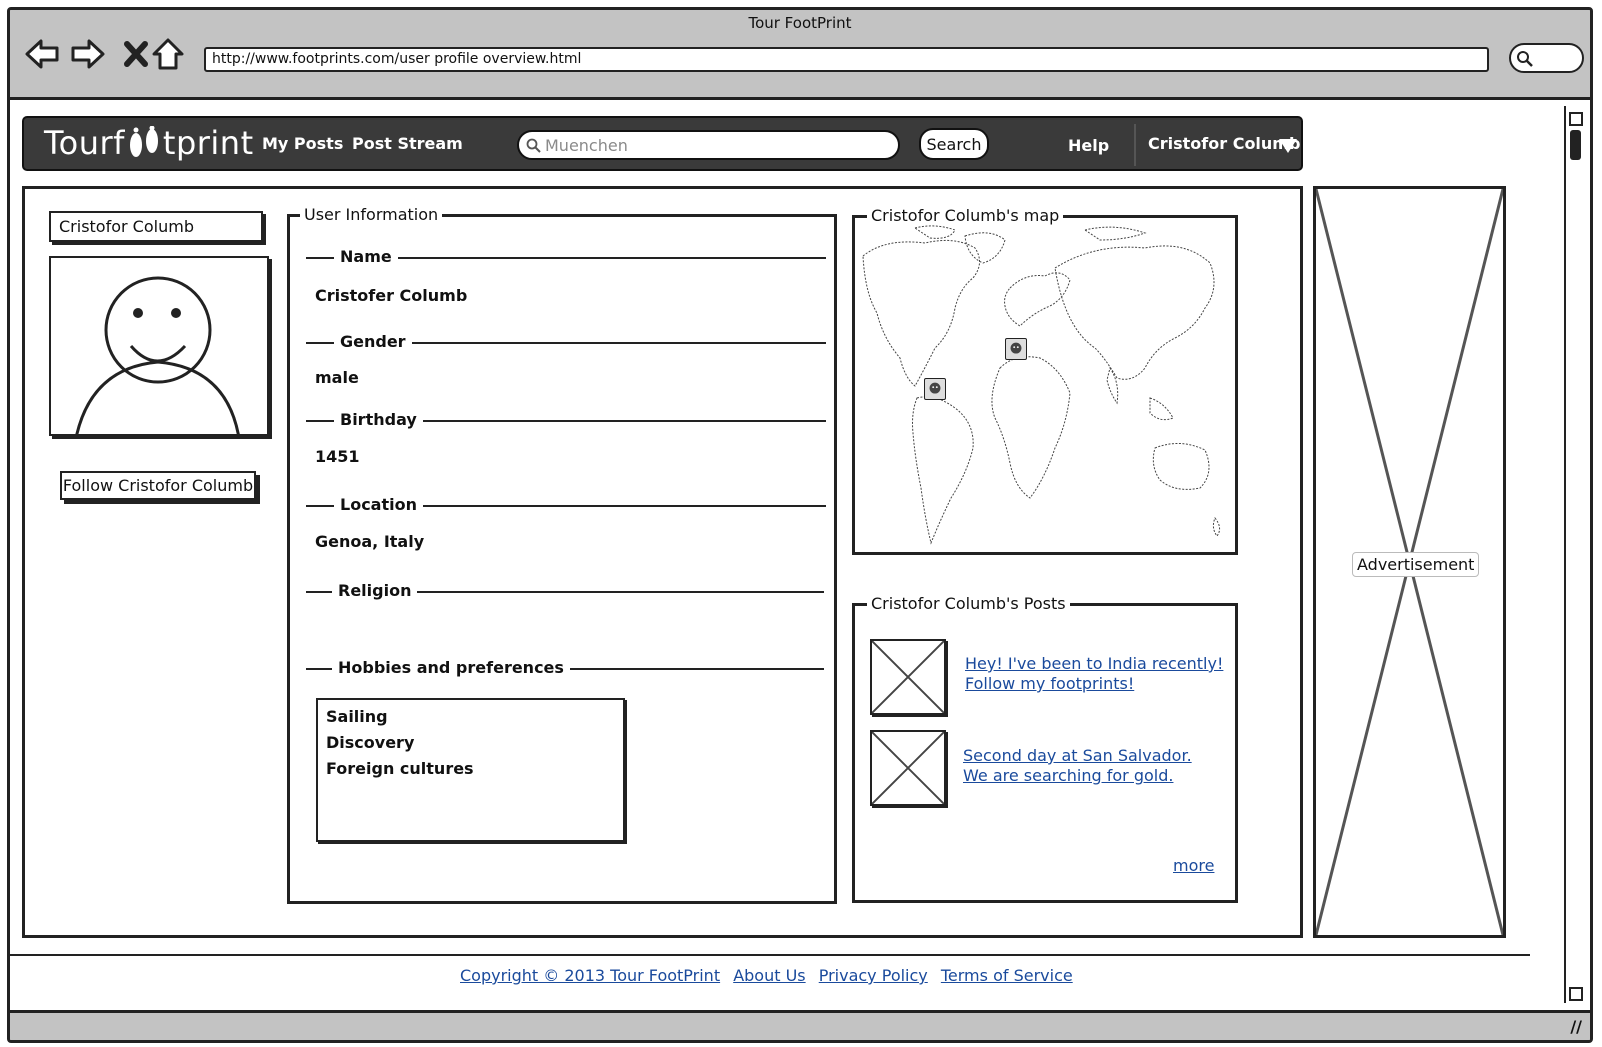 The height and width of the screenshot is (1047, 1602). I want to click on footprint-icon, so click(143, 141).